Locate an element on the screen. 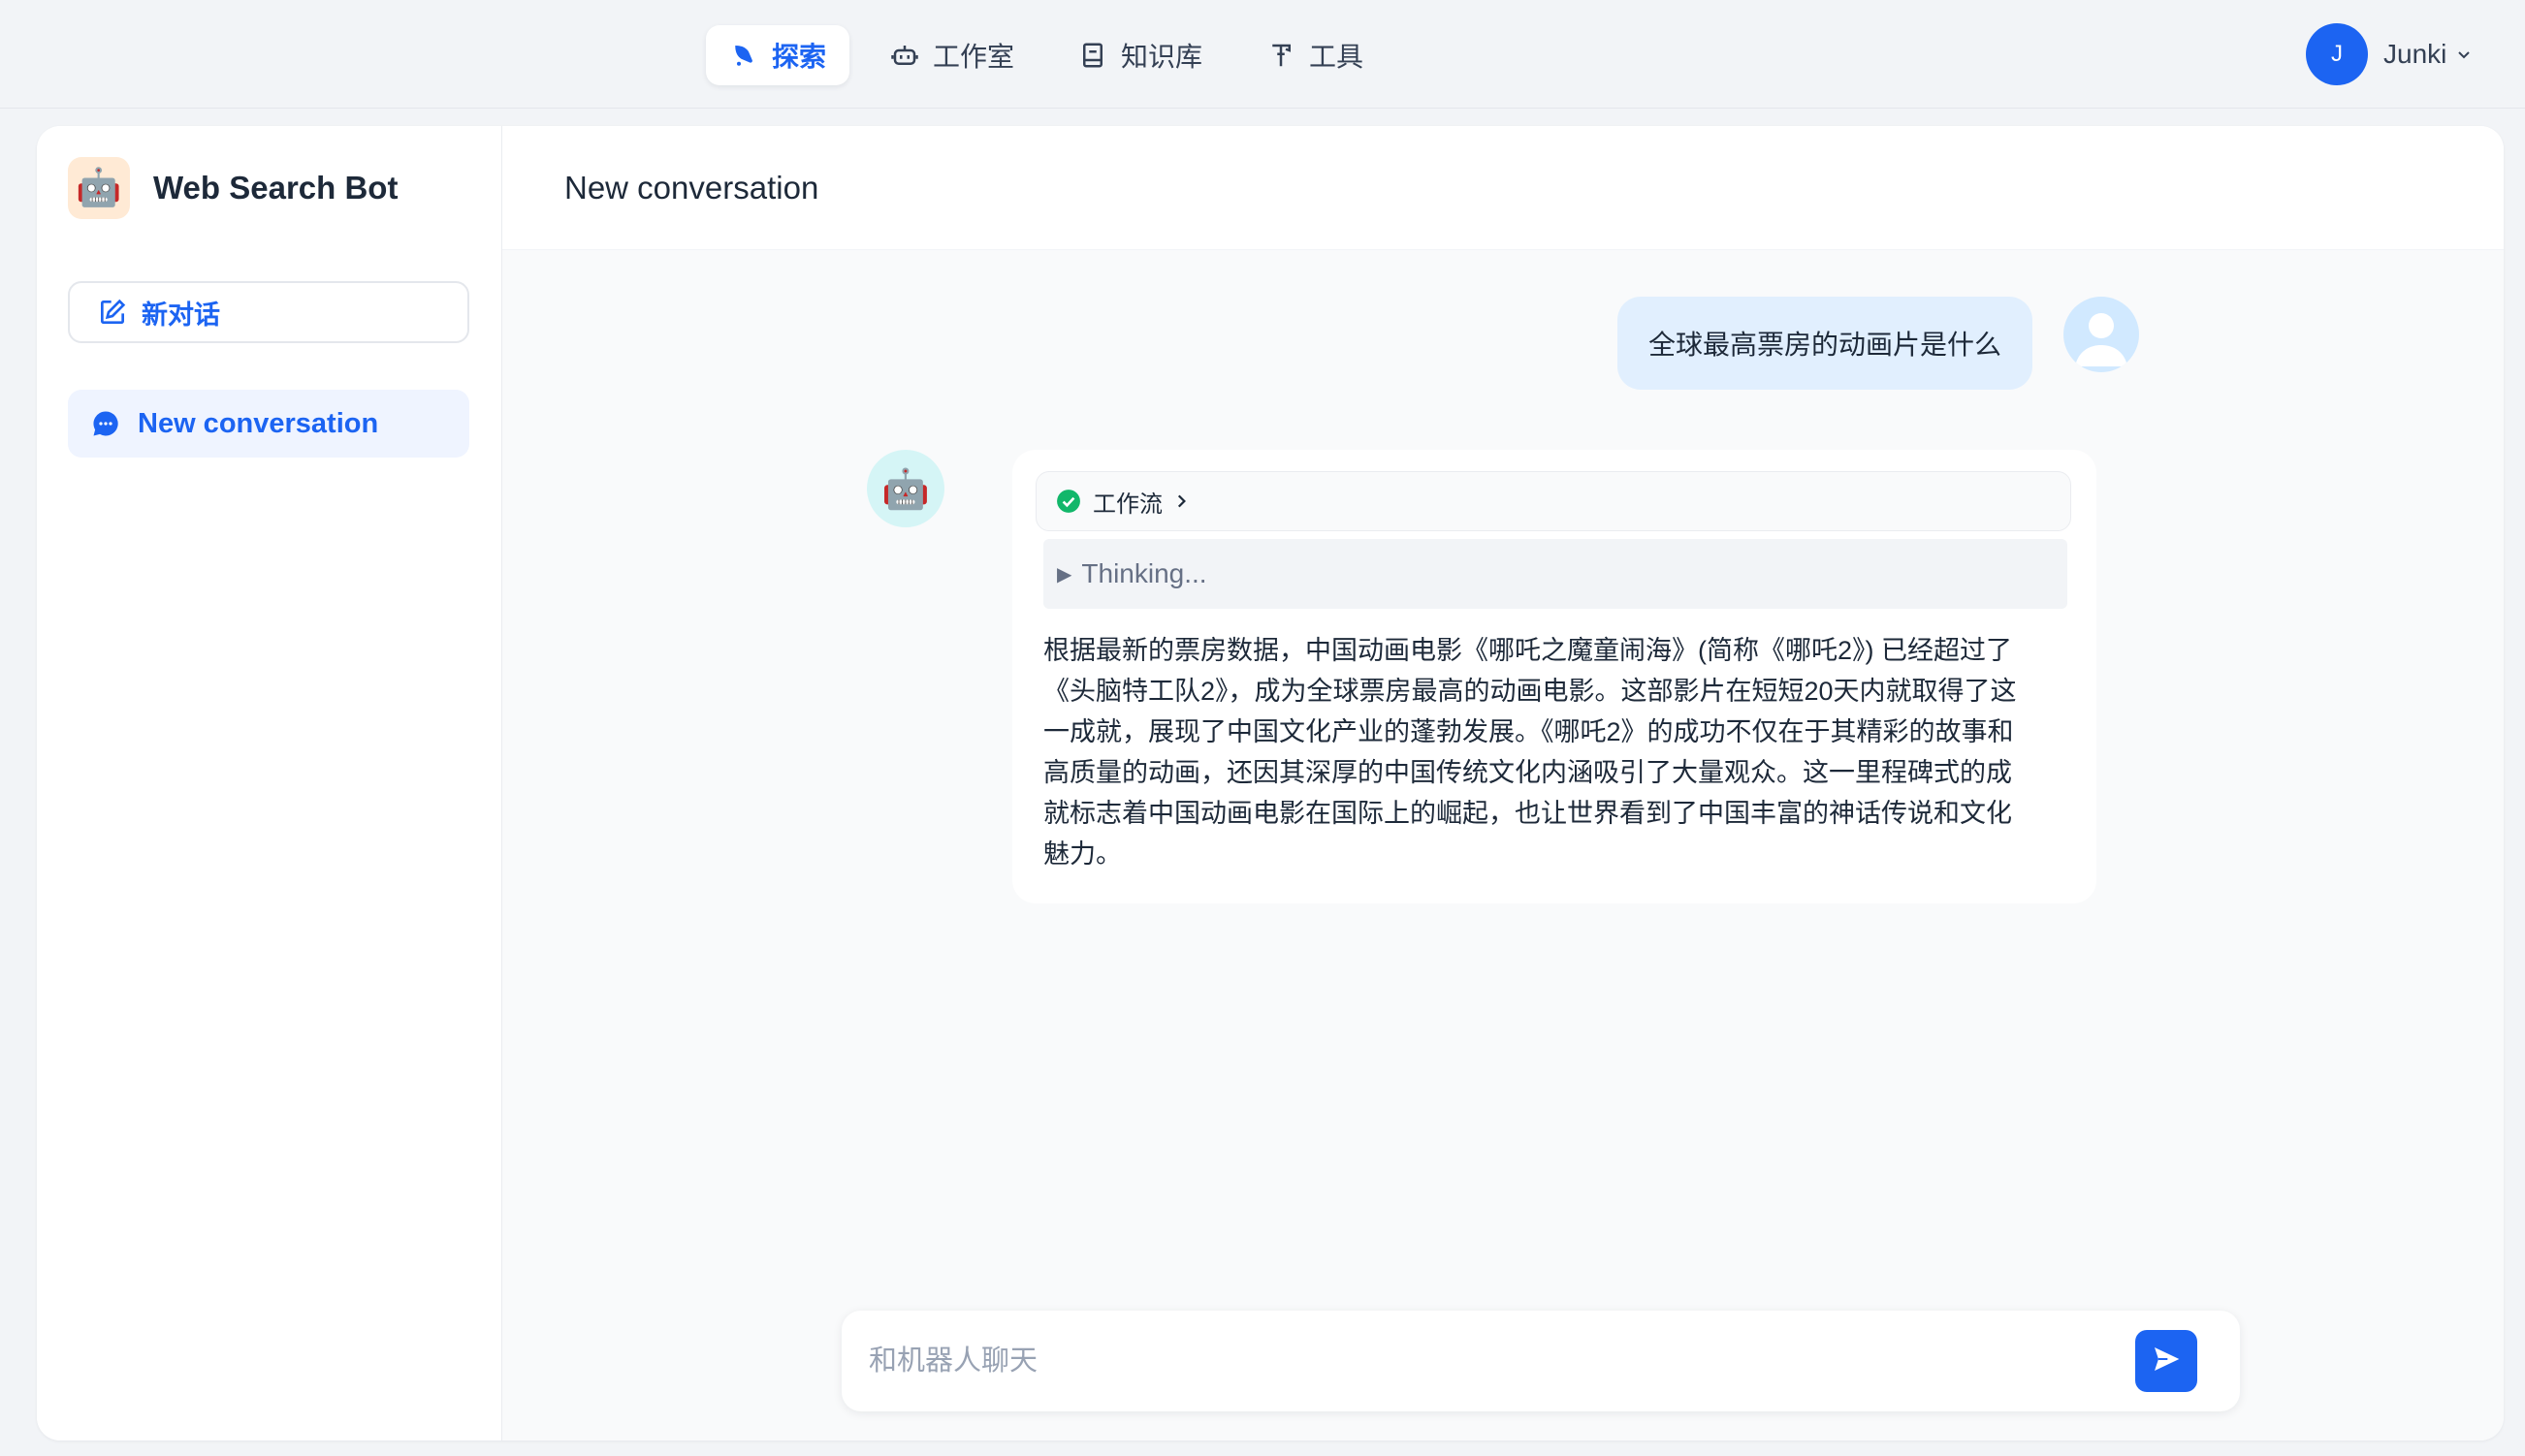  nav-tab-knowledge: 知识库 is located at coordinates (1140, 55).